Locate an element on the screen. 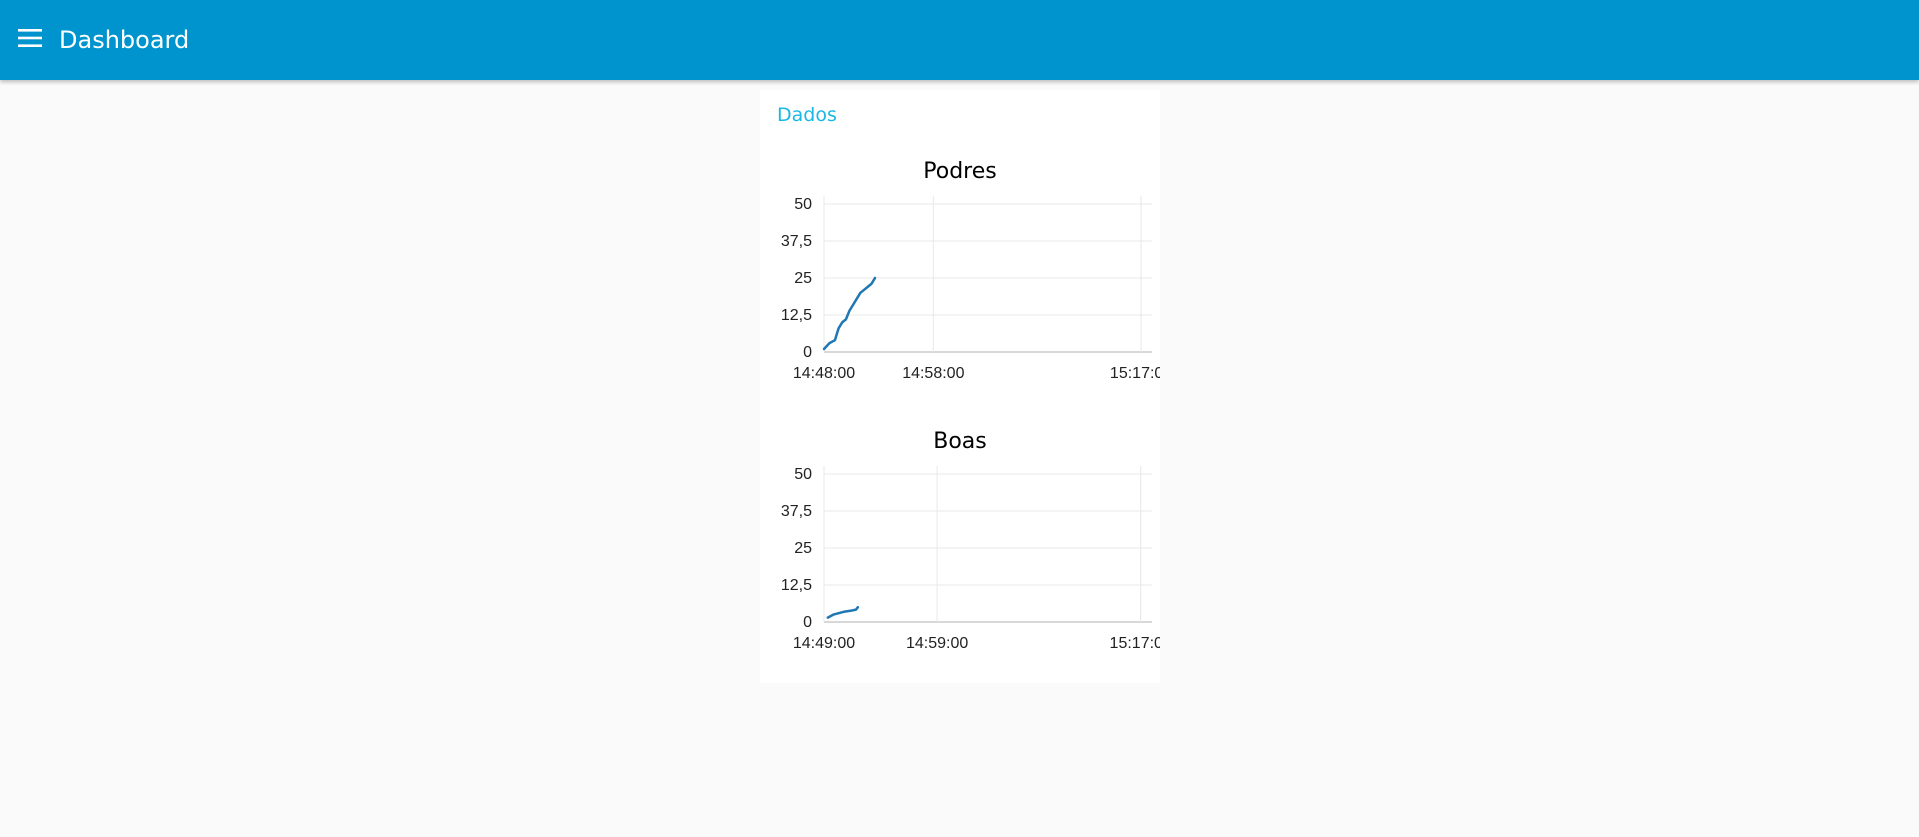  x-tick-label: 14:59:00 is located at coordinates (937, 643).